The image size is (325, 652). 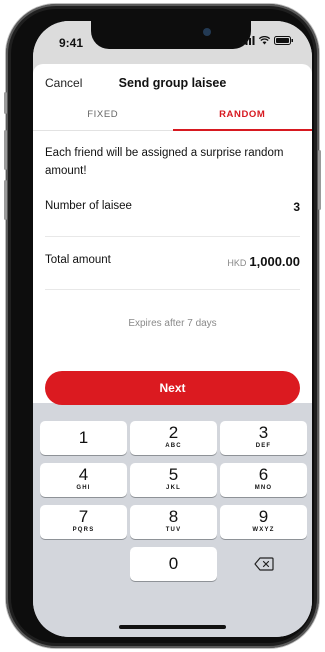 I want to click on status-time: 9:41, so click(x=71, y=43).